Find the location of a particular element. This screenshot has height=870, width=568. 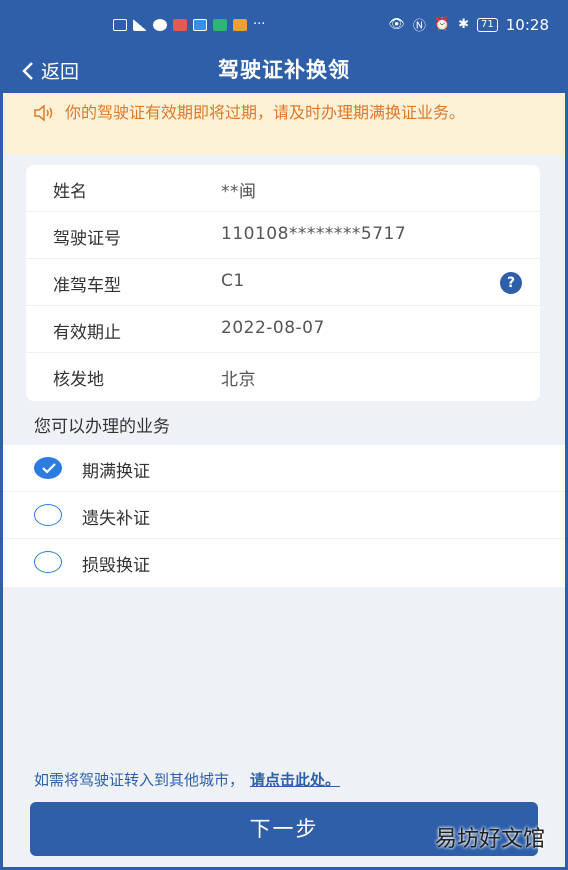

hd-icon is located at coordinates (120, 24).